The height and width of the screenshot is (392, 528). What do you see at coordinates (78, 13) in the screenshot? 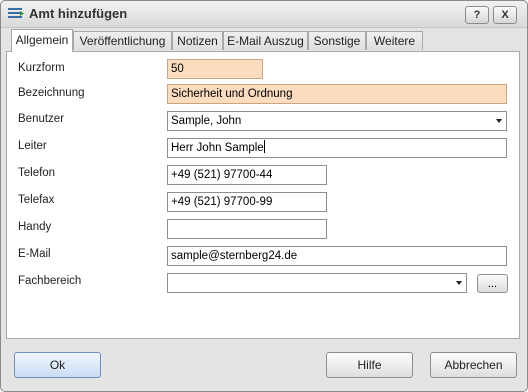
I see `window-title: Amt hinzufügen` at bounding box center [78, 13].